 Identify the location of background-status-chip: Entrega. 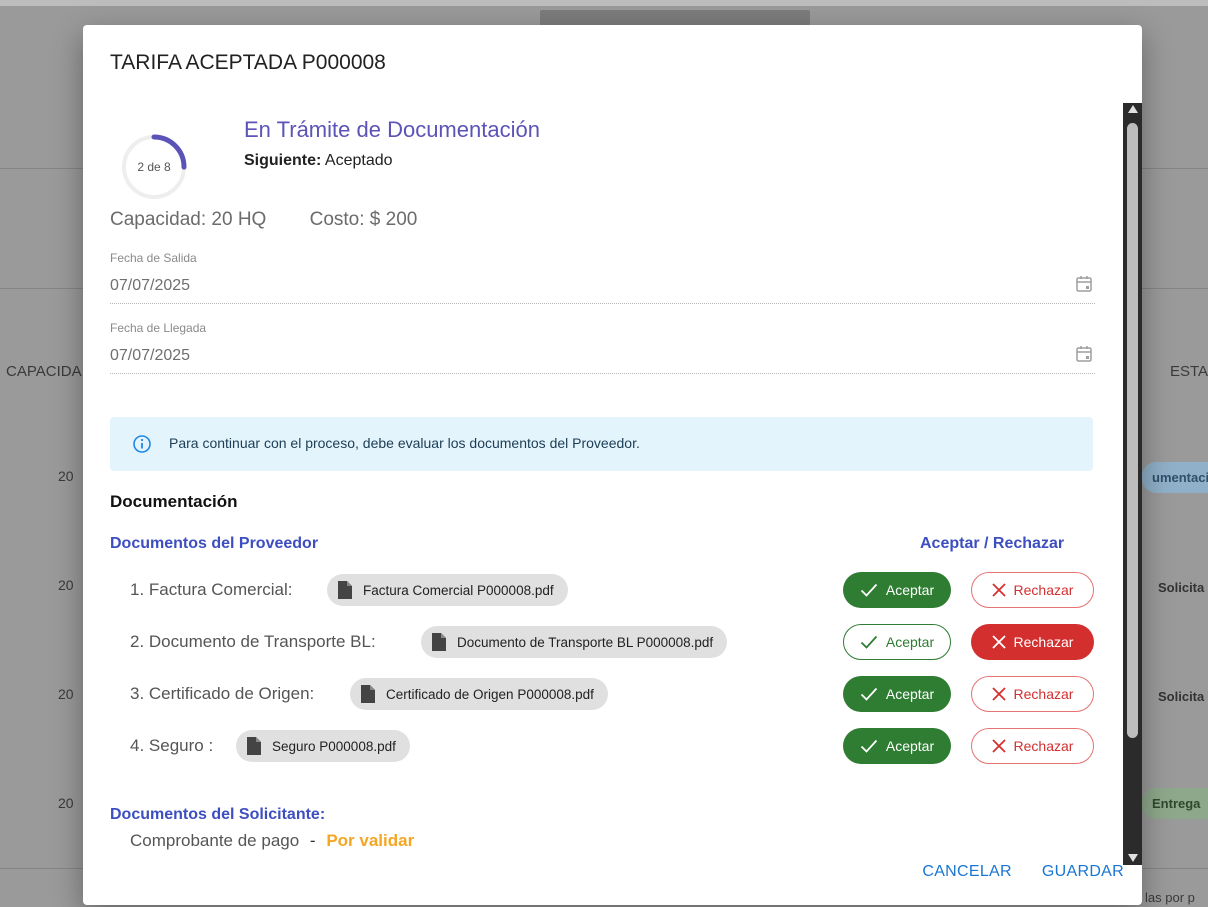
(1175, 803).